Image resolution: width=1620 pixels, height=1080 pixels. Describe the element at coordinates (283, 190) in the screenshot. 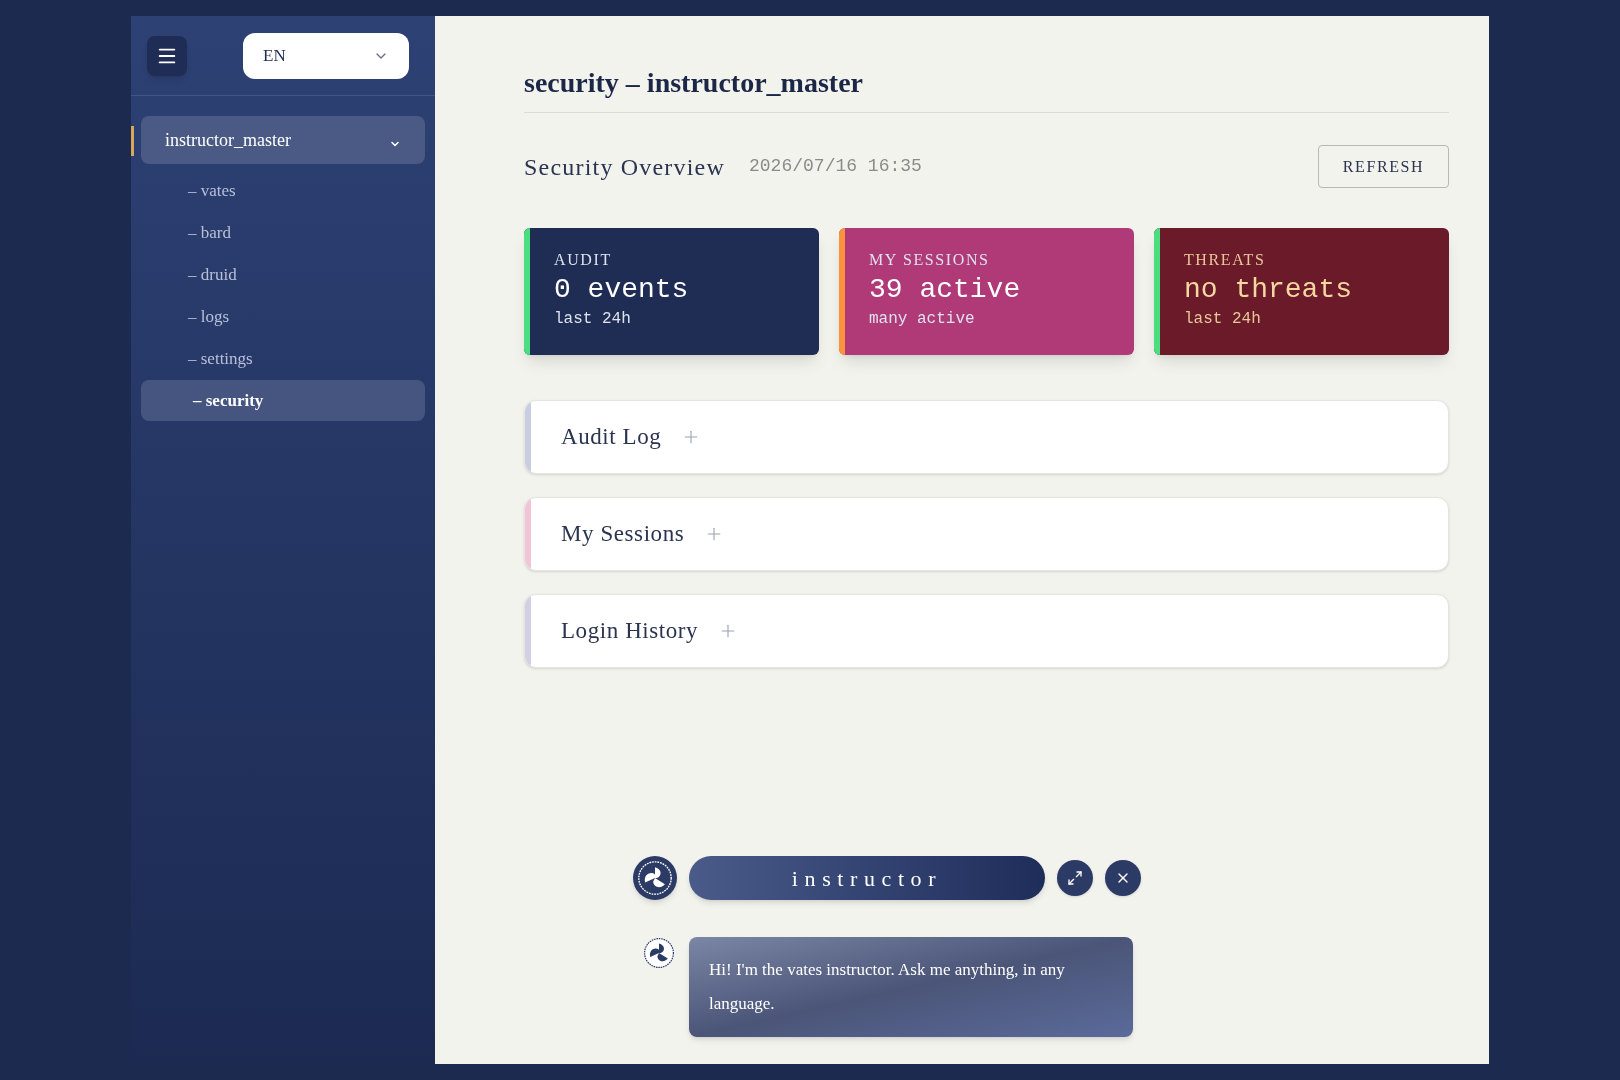

I see `sidebar-item: – vates` at that location.